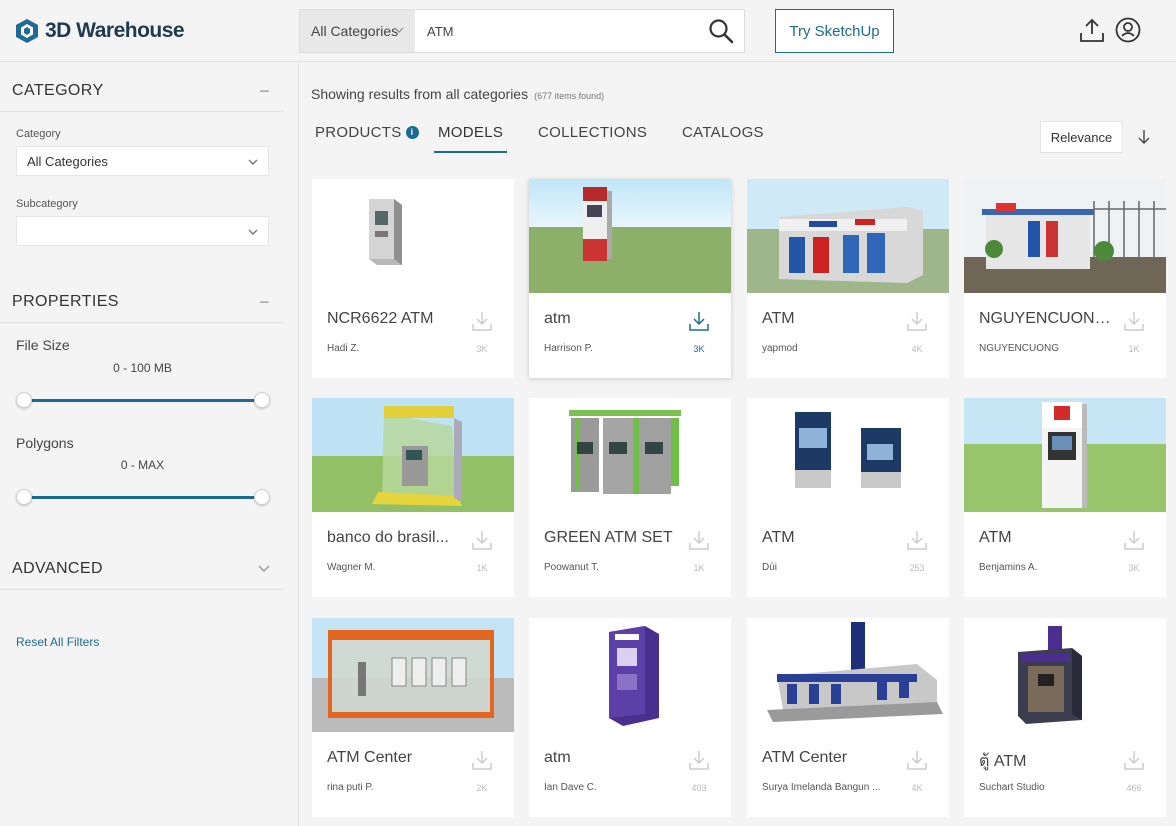 The height and width of the screenshot is (826, 1176). Describe the element at coordinates (57, 642) in the screenshot. I see `reset-filters-link: Reset All Filters` at that location.